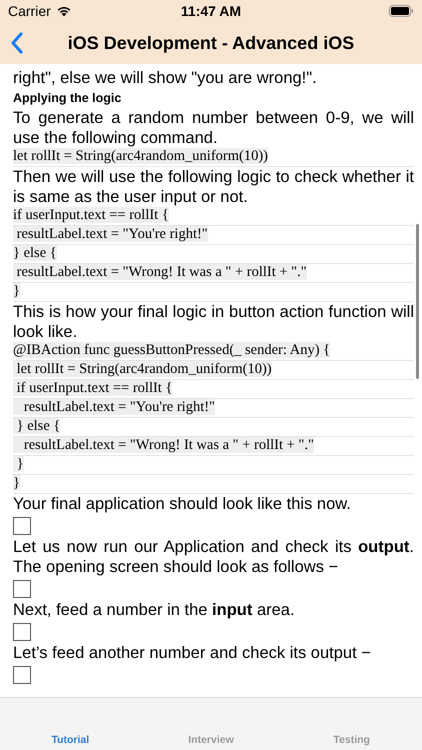 The height and width of the screenshot is (750, 422). Describe the element at coordinates (192, 653) in the screenshot. I see `paragraph: Let’s feed another number and check its output −` at that location.